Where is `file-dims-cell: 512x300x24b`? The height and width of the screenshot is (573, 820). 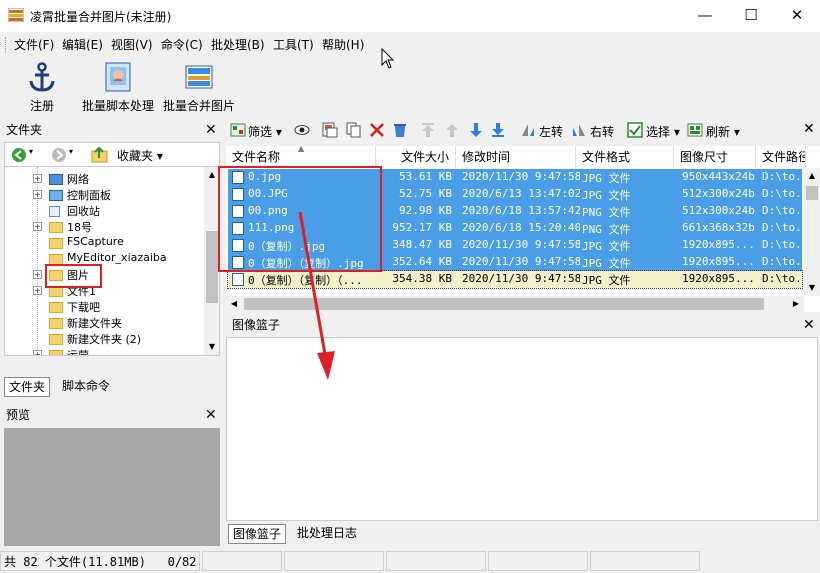 file-dims-cell: 512x300x24b is located at coordinates (718, 193).